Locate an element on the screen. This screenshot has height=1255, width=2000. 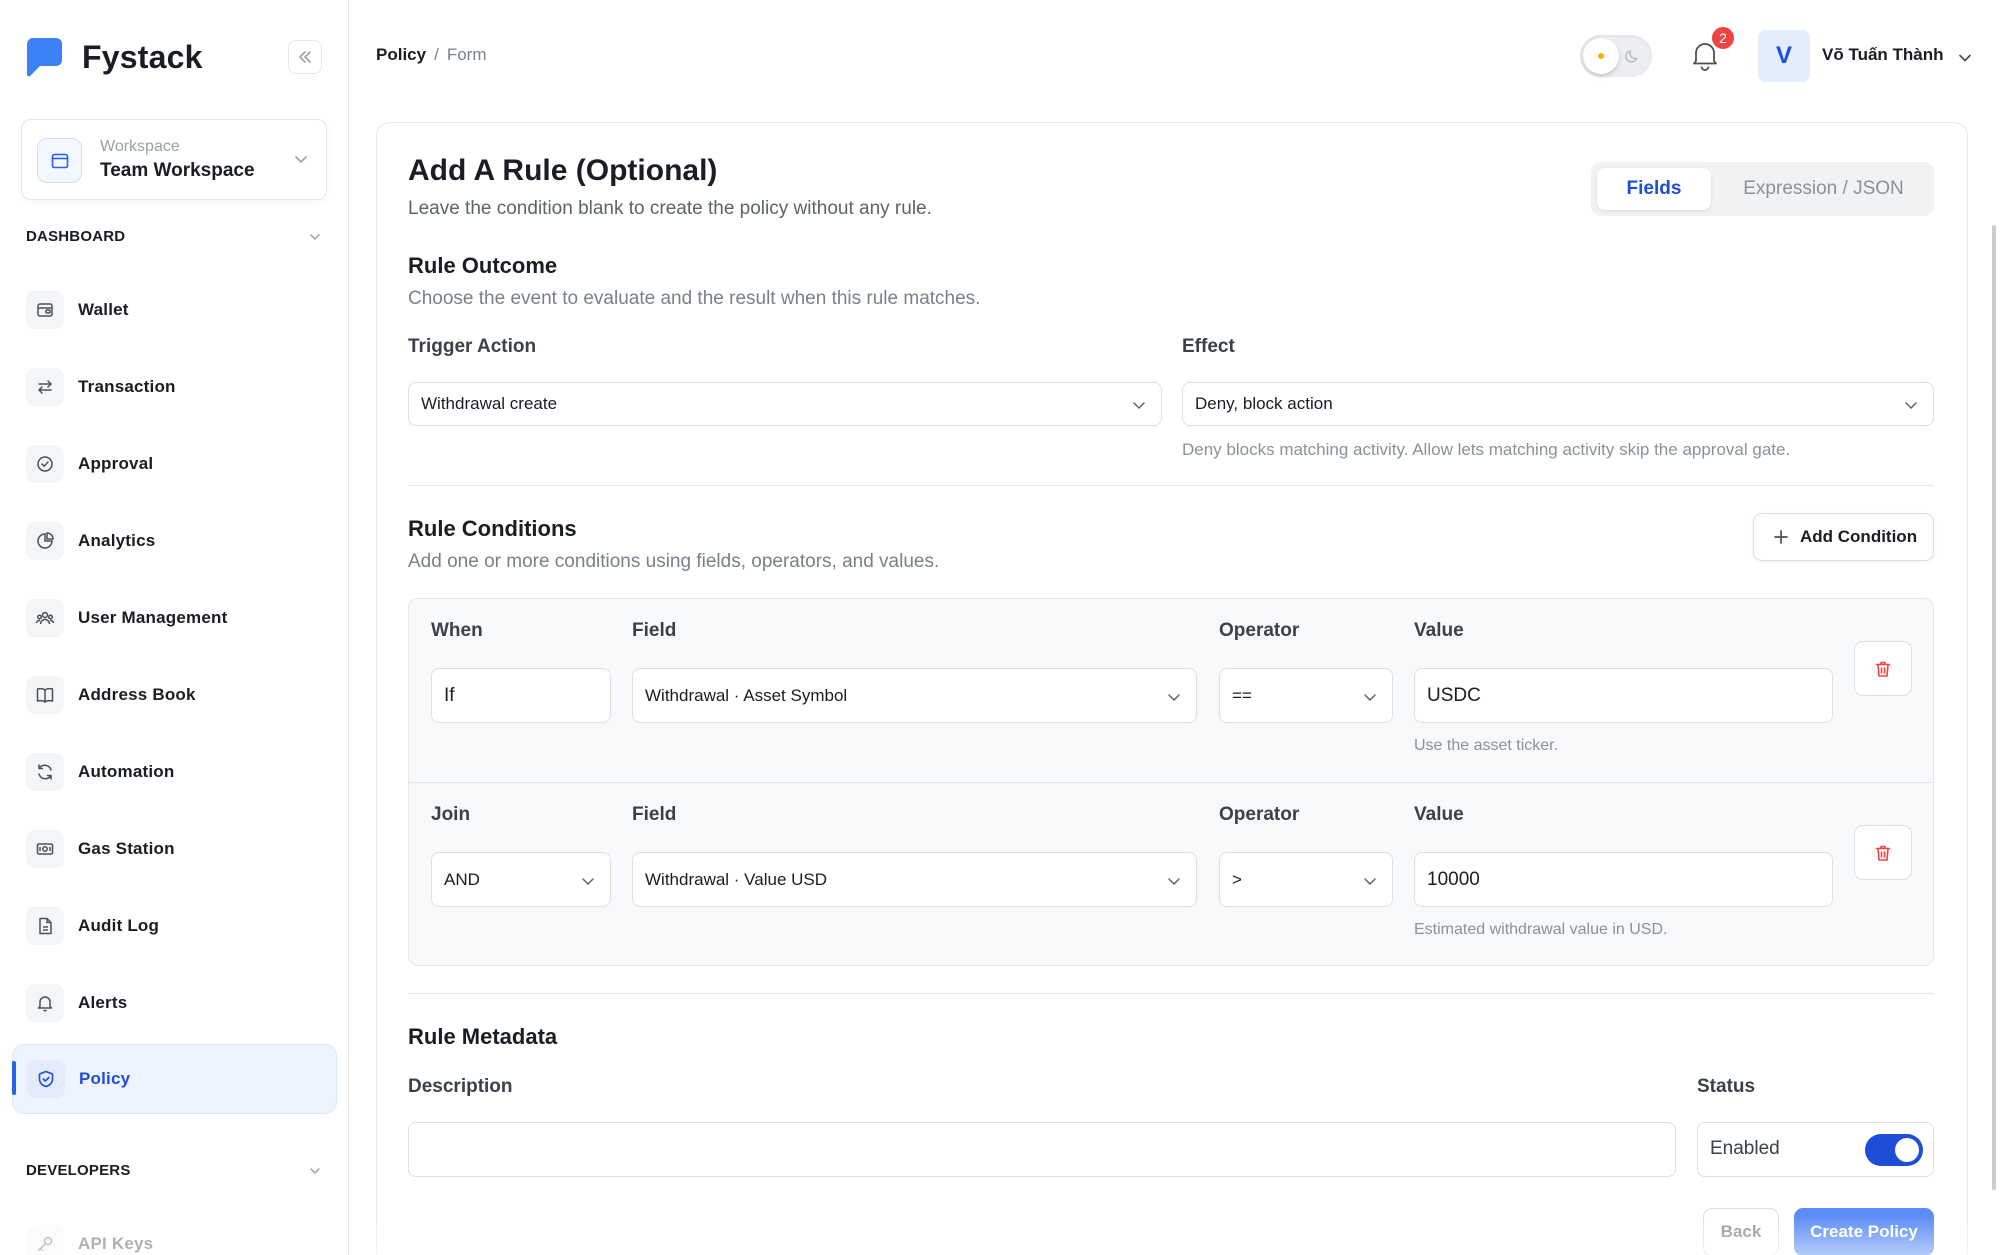
section-developers-label: DEVELOPERS is located at coordinates (78, 1170).